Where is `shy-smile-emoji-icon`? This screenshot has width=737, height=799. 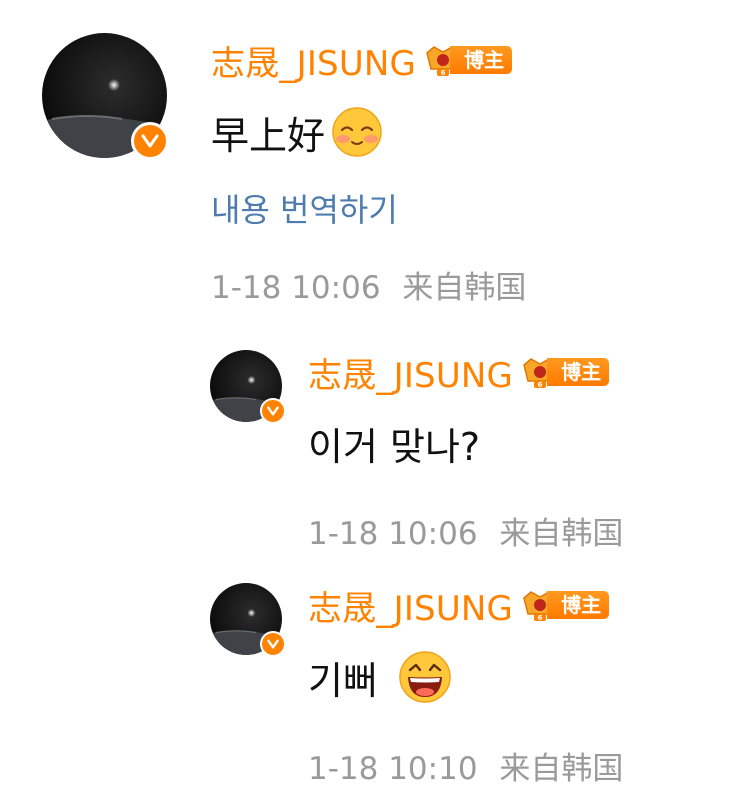 shy-smile-emoji-icon is located at coordinates (357, 132).